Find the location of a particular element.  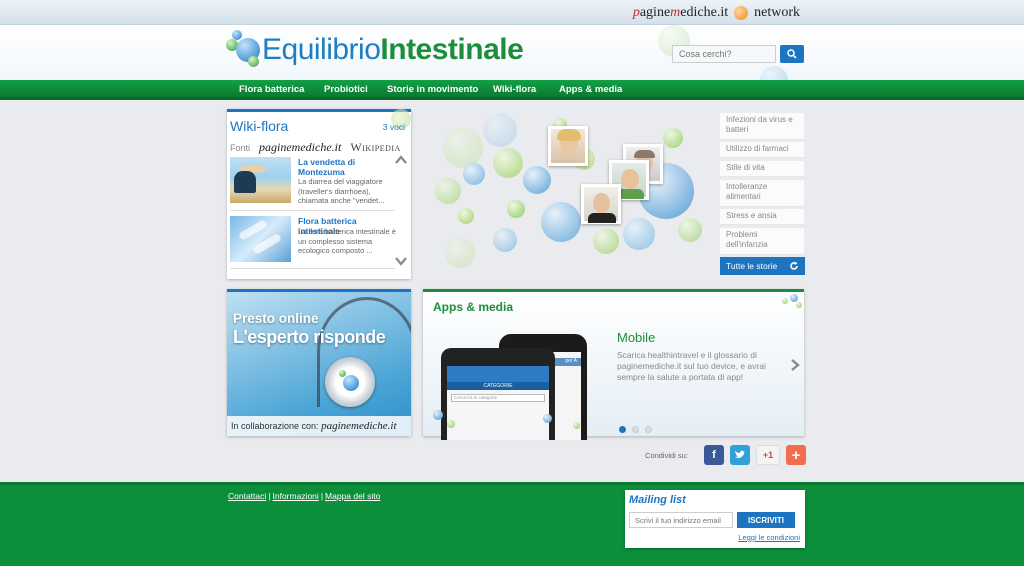

carousel-dots is located at coordinates (635, 429).